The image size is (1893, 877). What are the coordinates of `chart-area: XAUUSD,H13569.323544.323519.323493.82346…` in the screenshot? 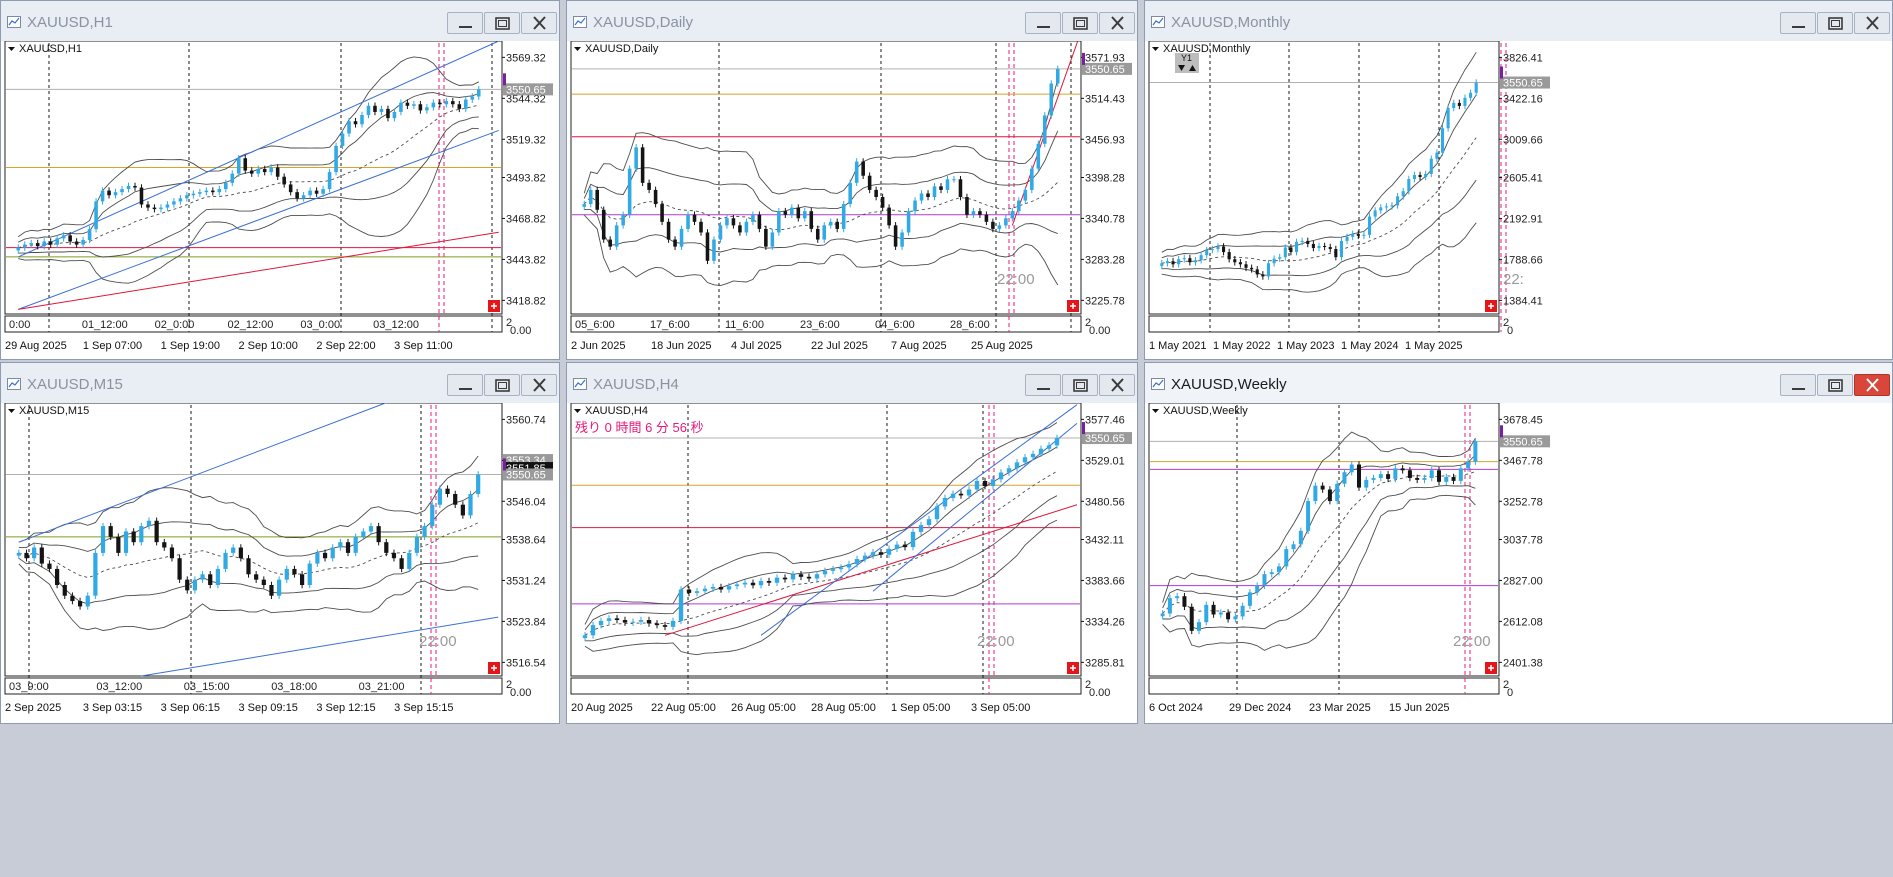 It's located at (280, 200).